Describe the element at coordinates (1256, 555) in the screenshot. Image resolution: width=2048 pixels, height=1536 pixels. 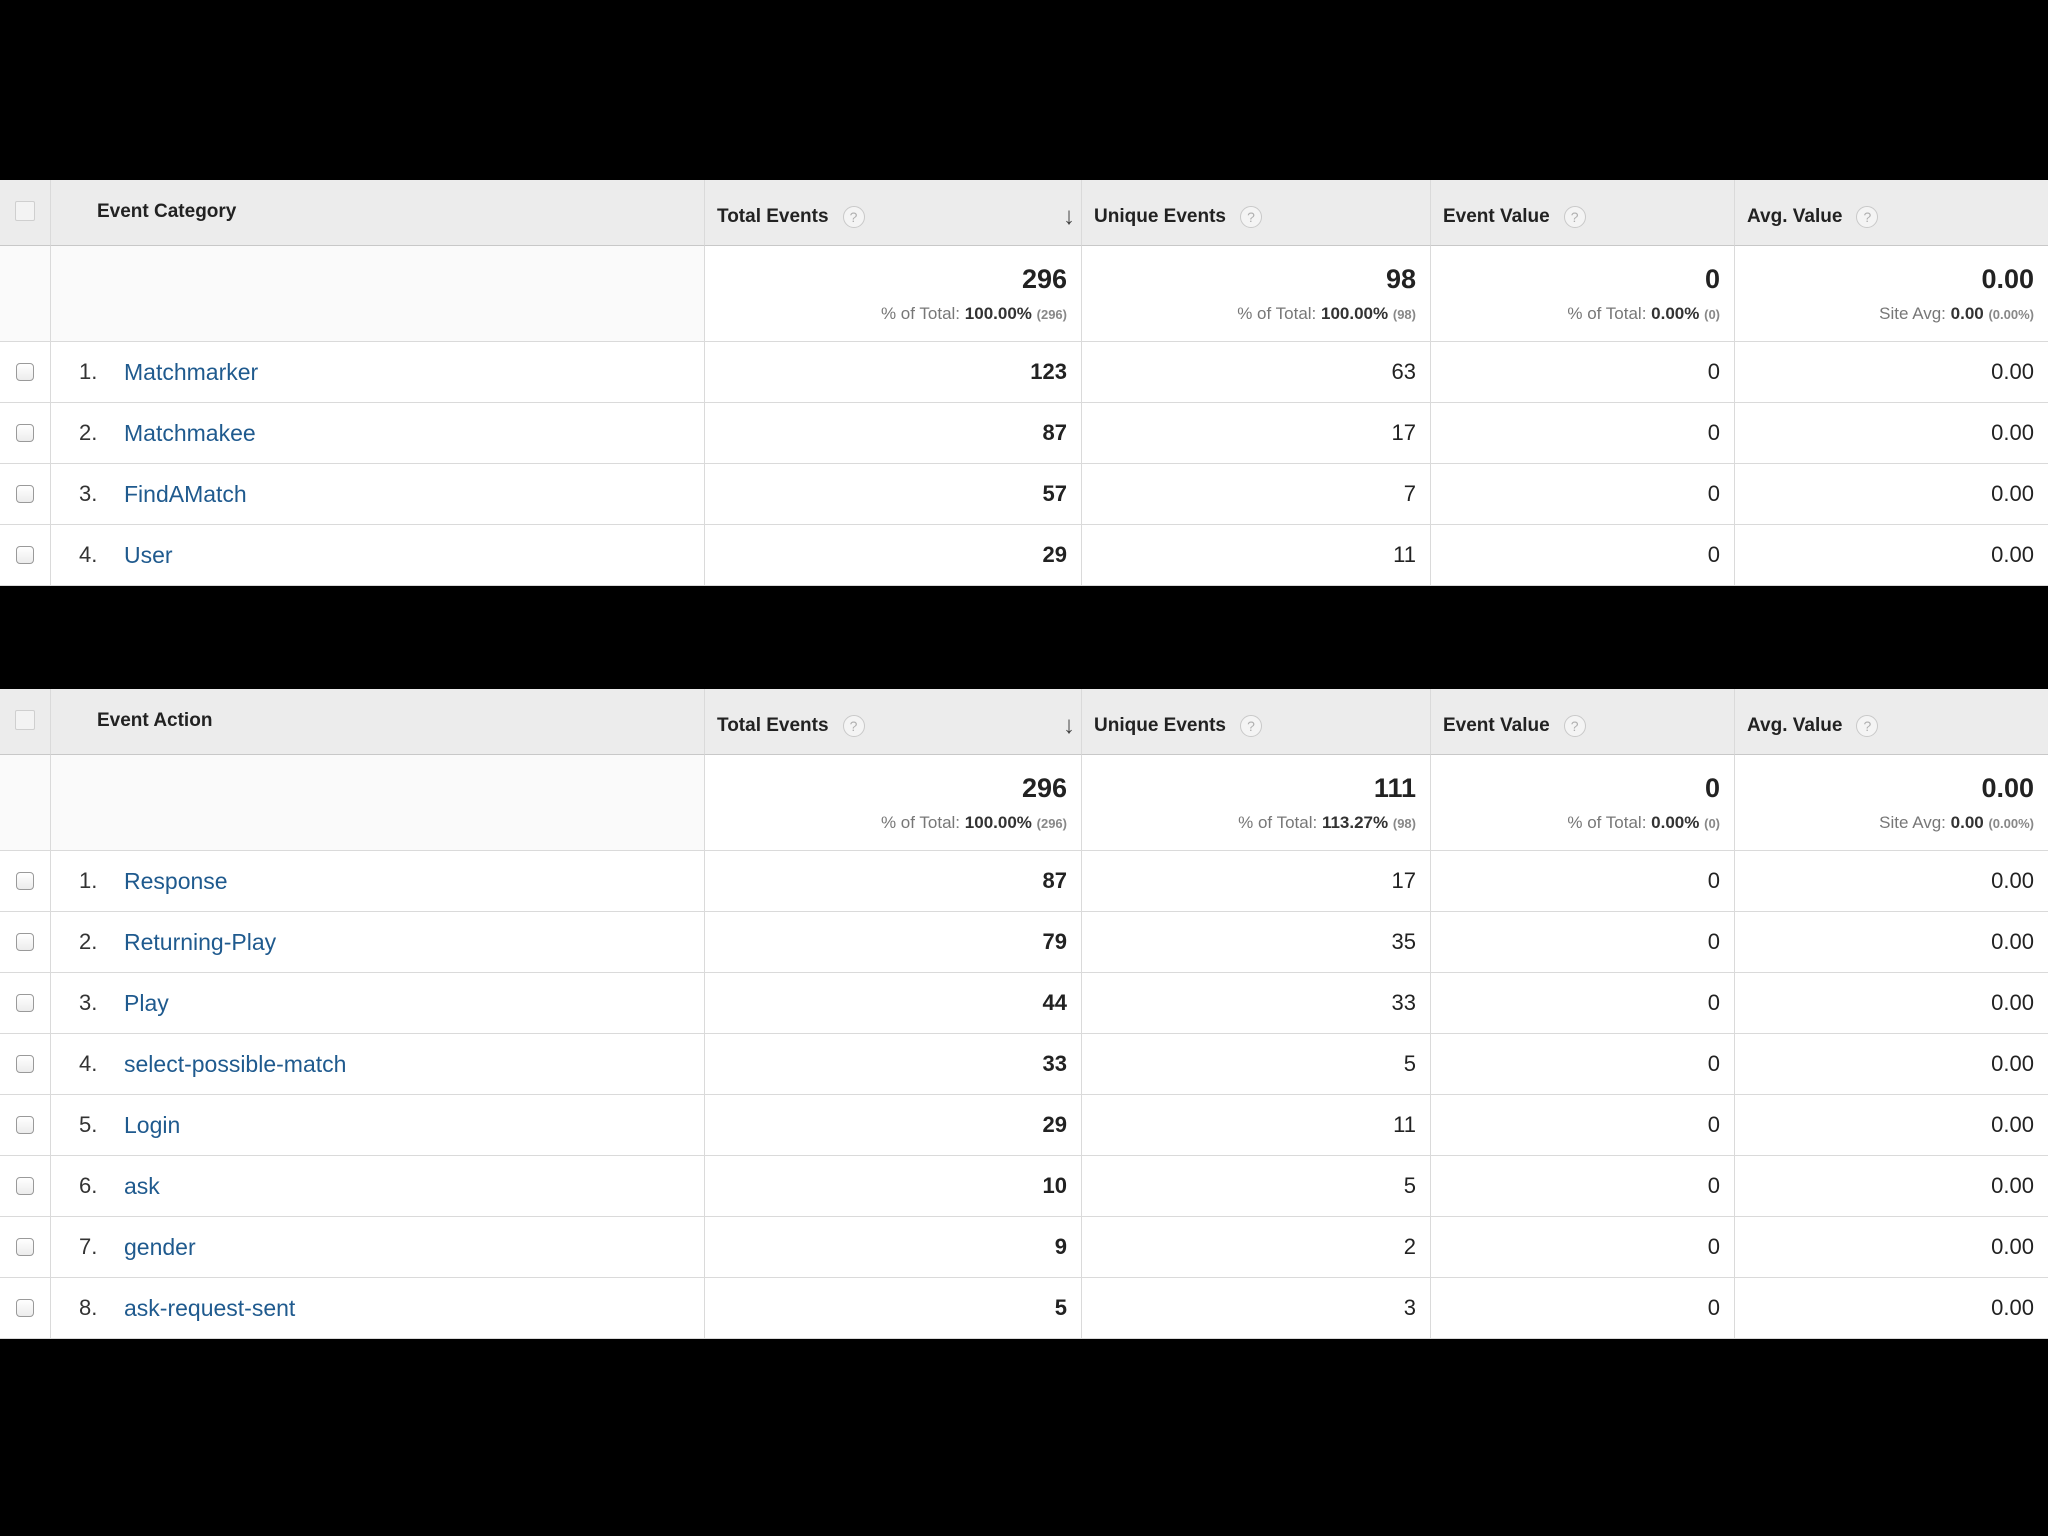
I see `row-unique-events: 11` at that location.